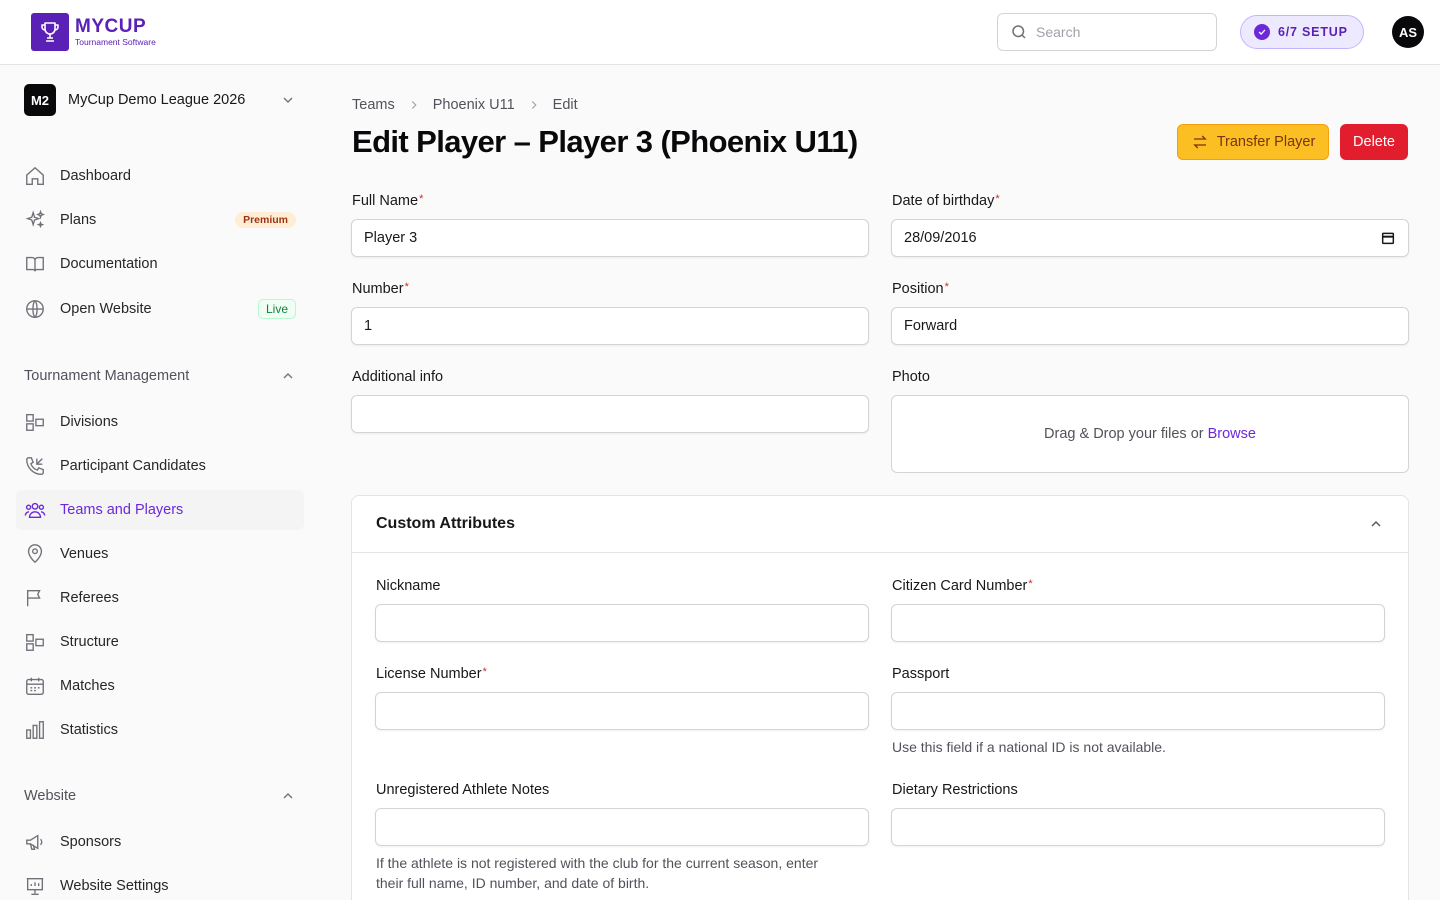  I want to click on sidebar-item-venues: Venues, so click(160, 554).